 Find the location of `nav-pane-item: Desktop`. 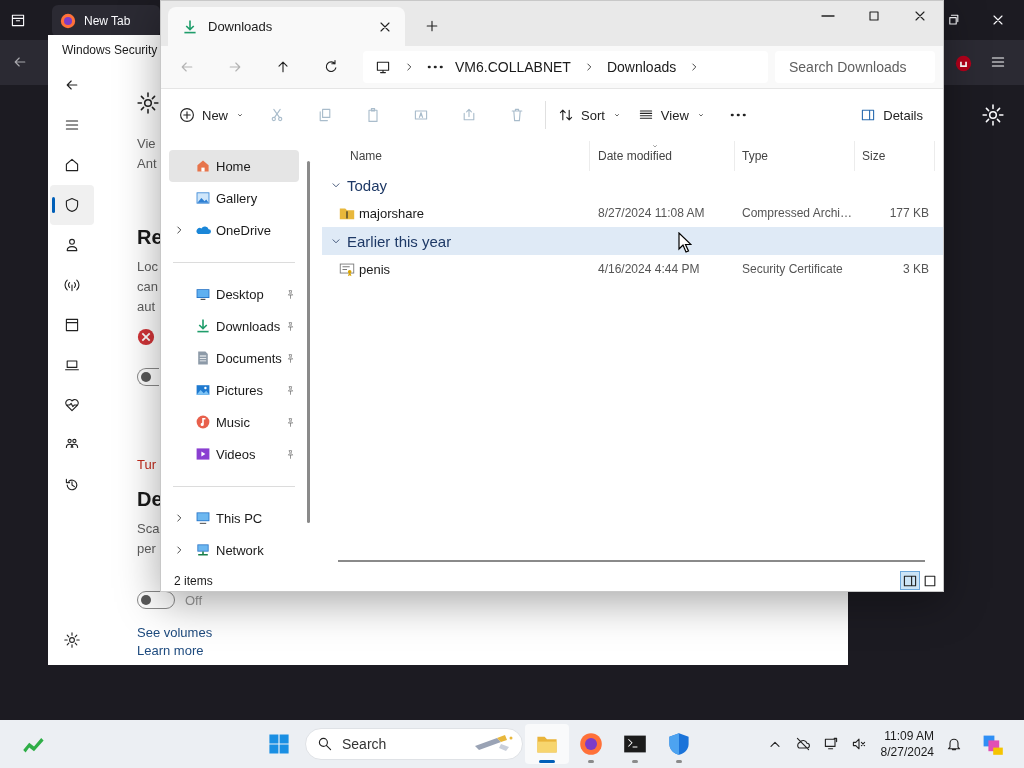

nav-pane-item: Desktop is located at coordinates (234, 294).